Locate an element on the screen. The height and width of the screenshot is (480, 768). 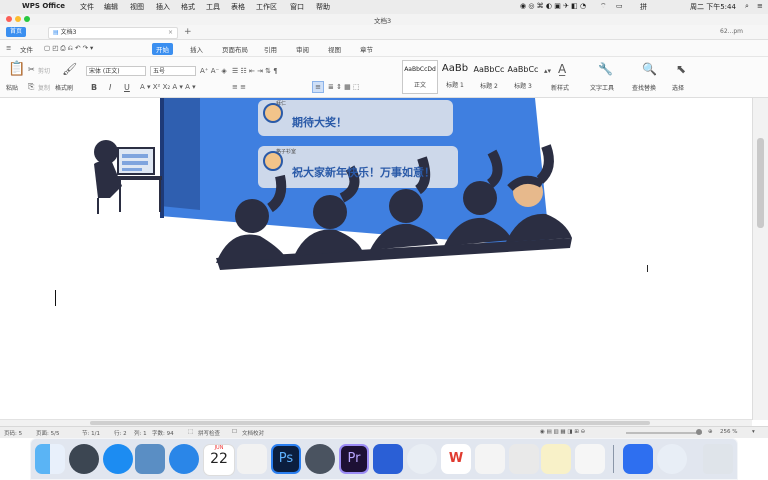
vertical-scrollbar is located at coordinates (760, 259).